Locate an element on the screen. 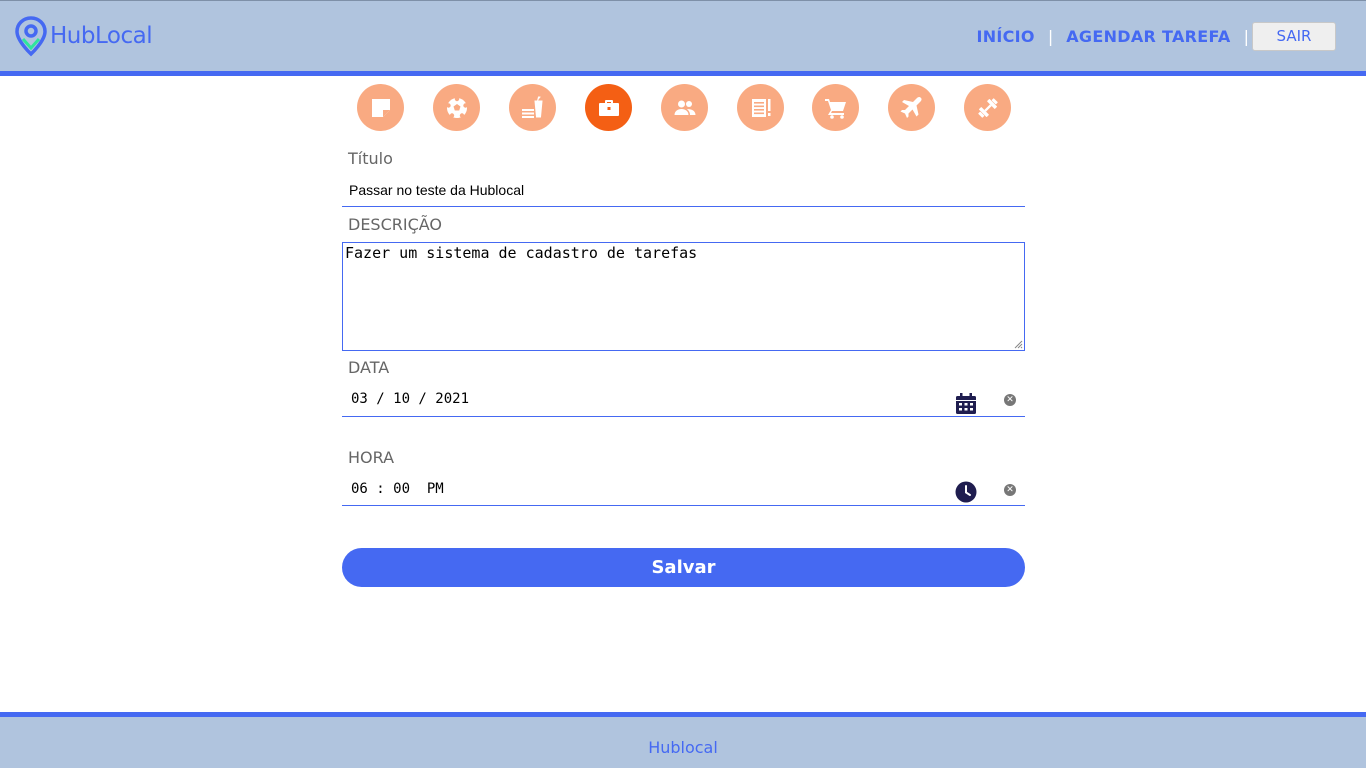 This screenshot has width=1366, height=768. date-input-underline is located at coordinates (683, 416).